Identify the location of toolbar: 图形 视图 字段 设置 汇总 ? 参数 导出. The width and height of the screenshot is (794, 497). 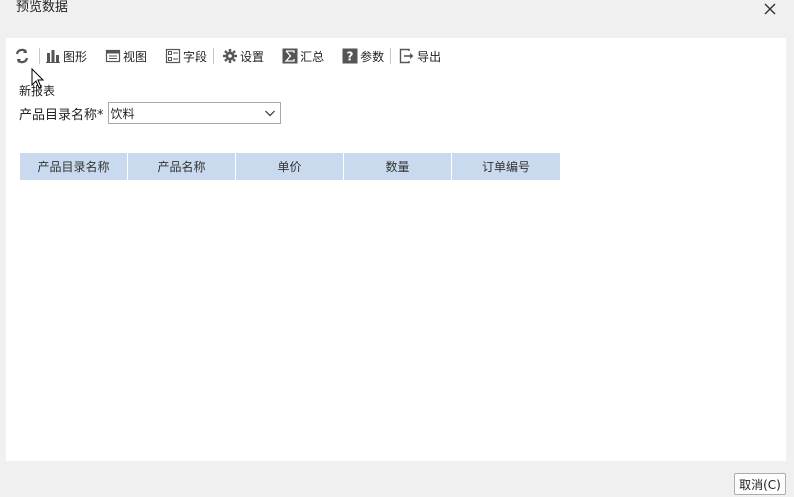
(236, 56).